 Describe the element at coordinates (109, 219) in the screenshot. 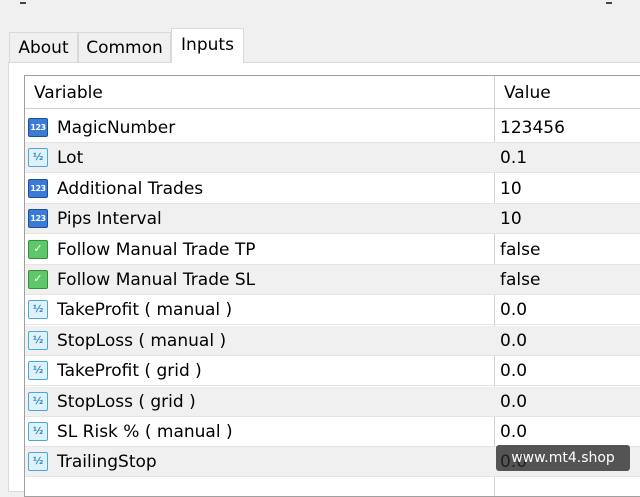

I see `variable-name: Pips Interval` at that location.